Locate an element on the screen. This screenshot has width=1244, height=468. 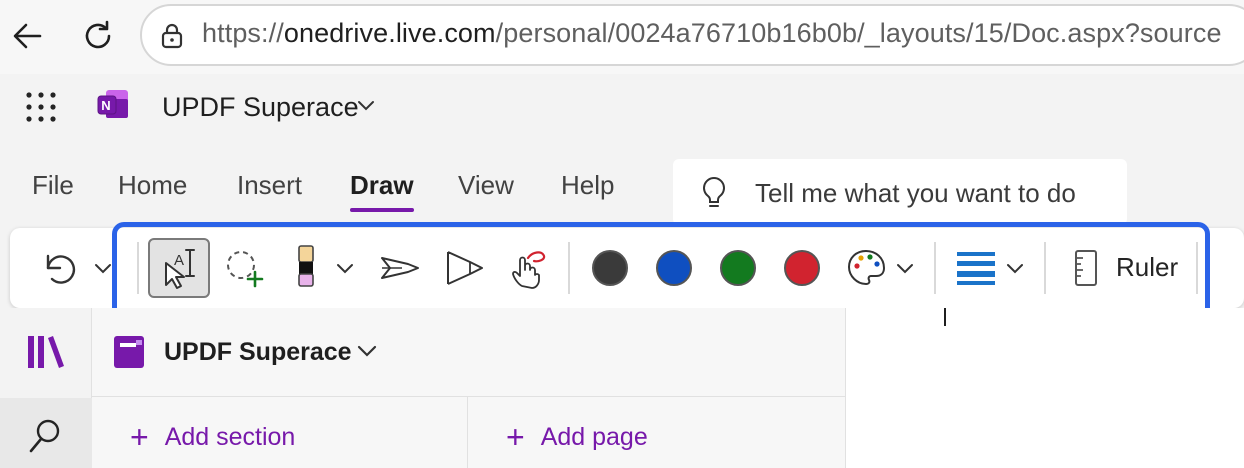
tab-draw: Draw is located at coordinates (382, 185).